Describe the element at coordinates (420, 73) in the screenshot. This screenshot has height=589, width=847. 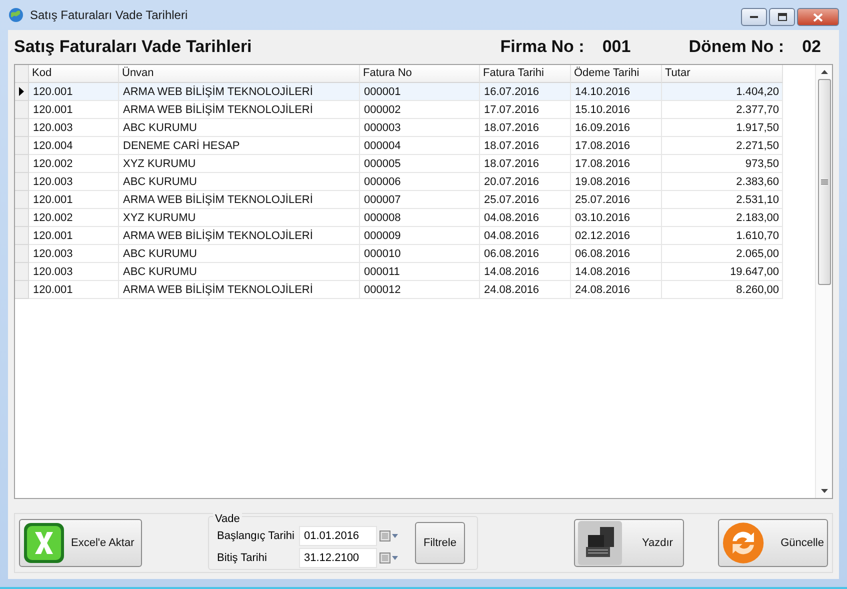
I see `column-header: Fatura No` at that location.